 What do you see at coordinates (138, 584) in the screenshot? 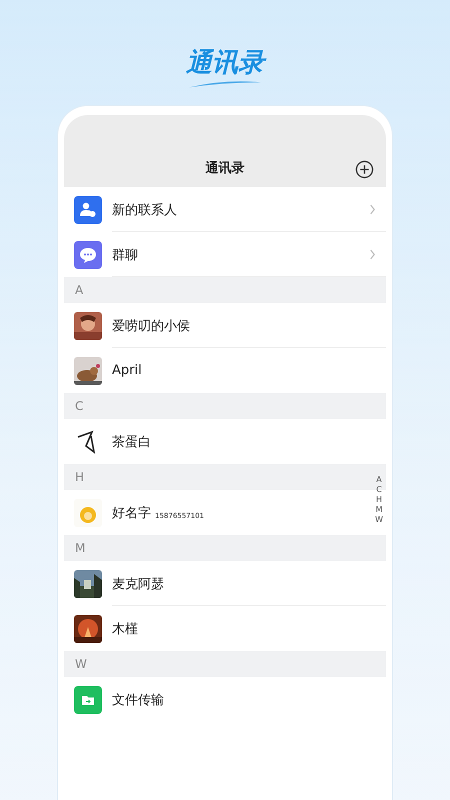
I see `contact-name: 麦克阿瑟` at bounding box center [138, 584].